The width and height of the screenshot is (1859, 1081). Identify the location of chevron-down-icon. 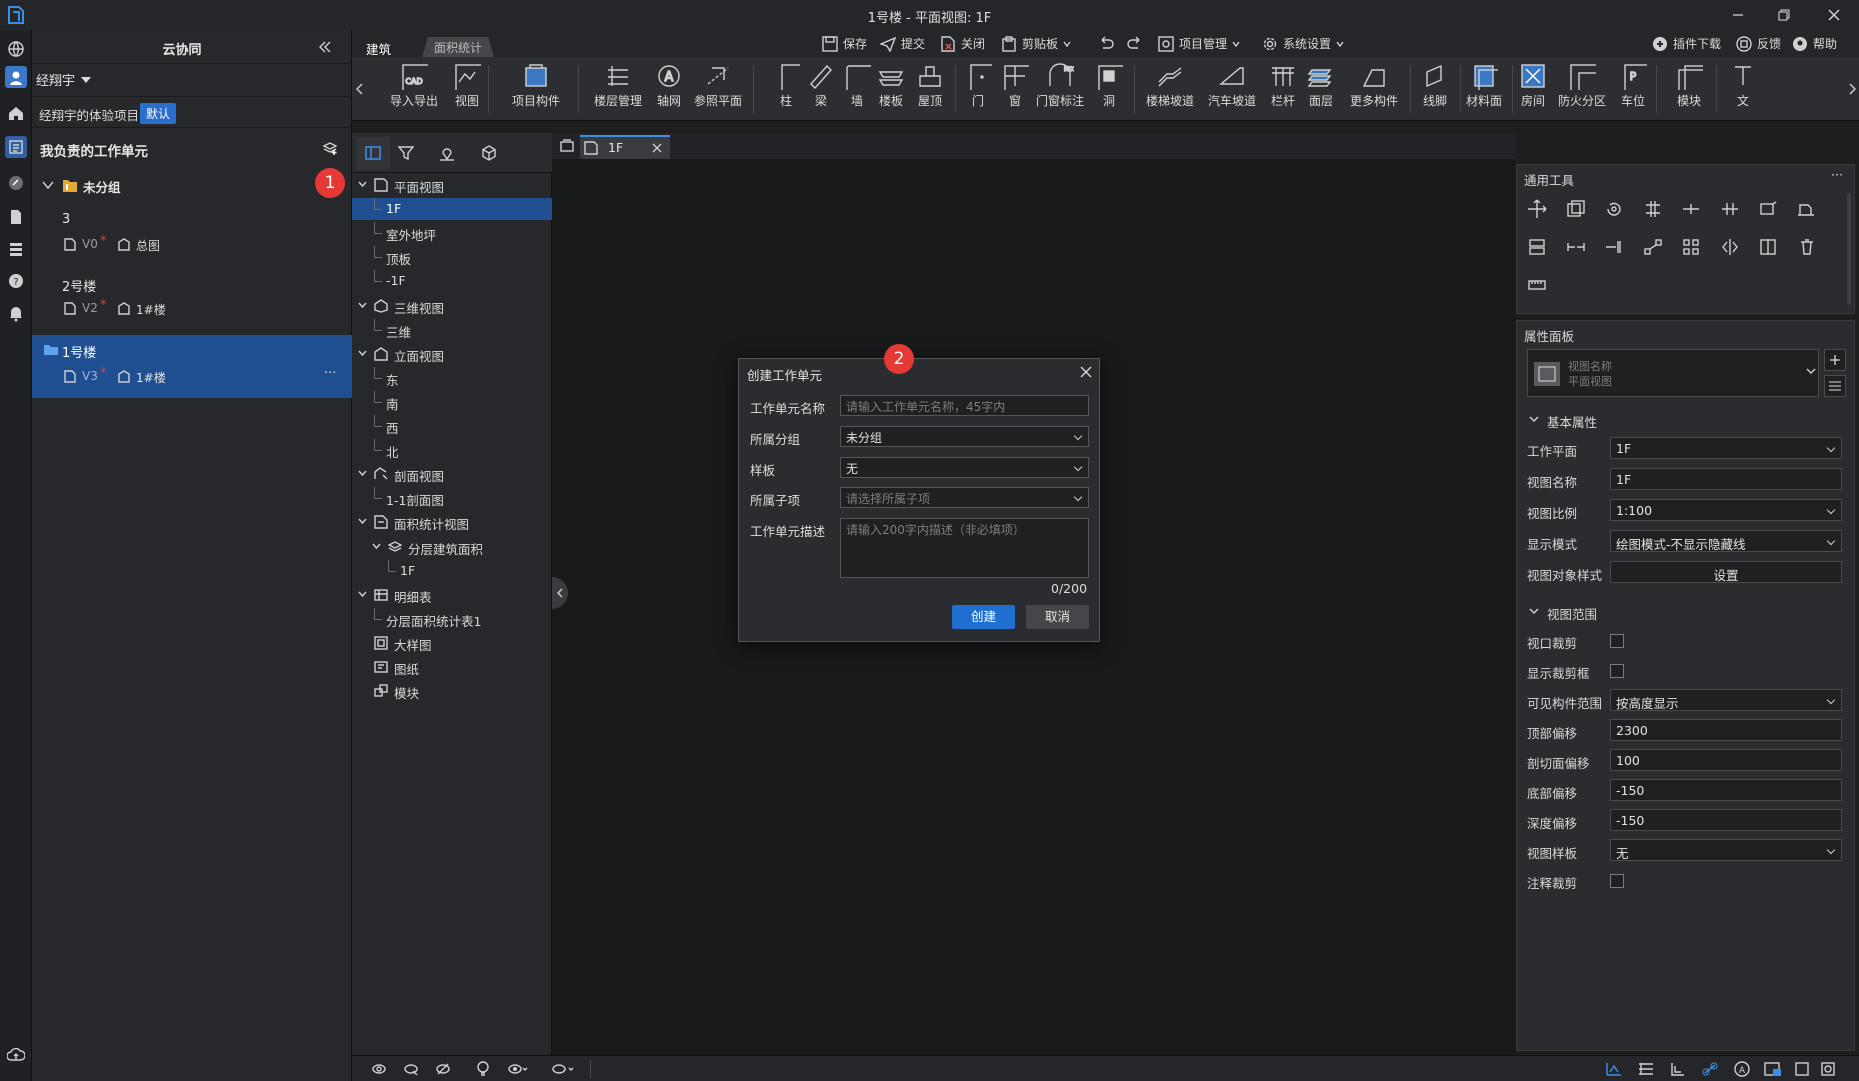
(1534, 420).